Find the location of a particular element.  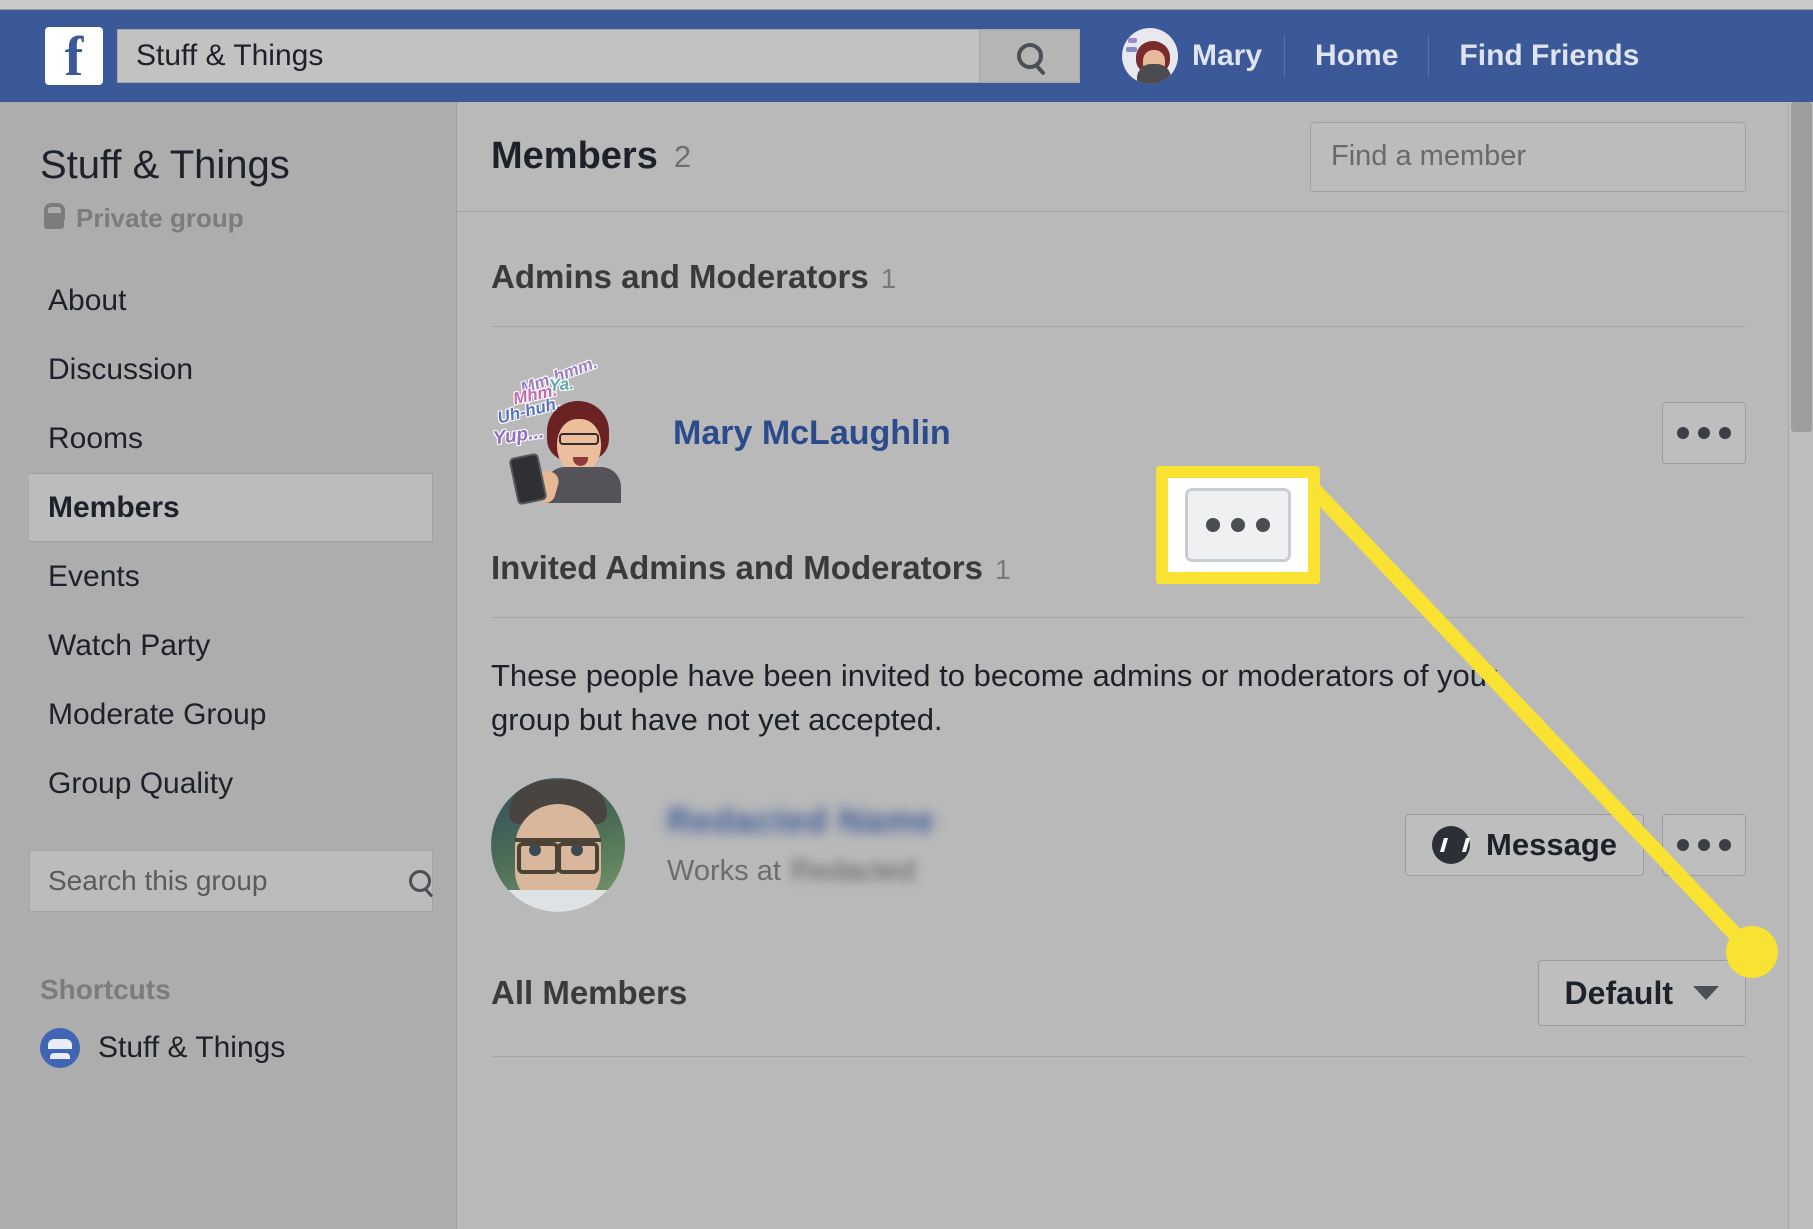

sidebar-item-label: Events is located at coordinates (94, 576).